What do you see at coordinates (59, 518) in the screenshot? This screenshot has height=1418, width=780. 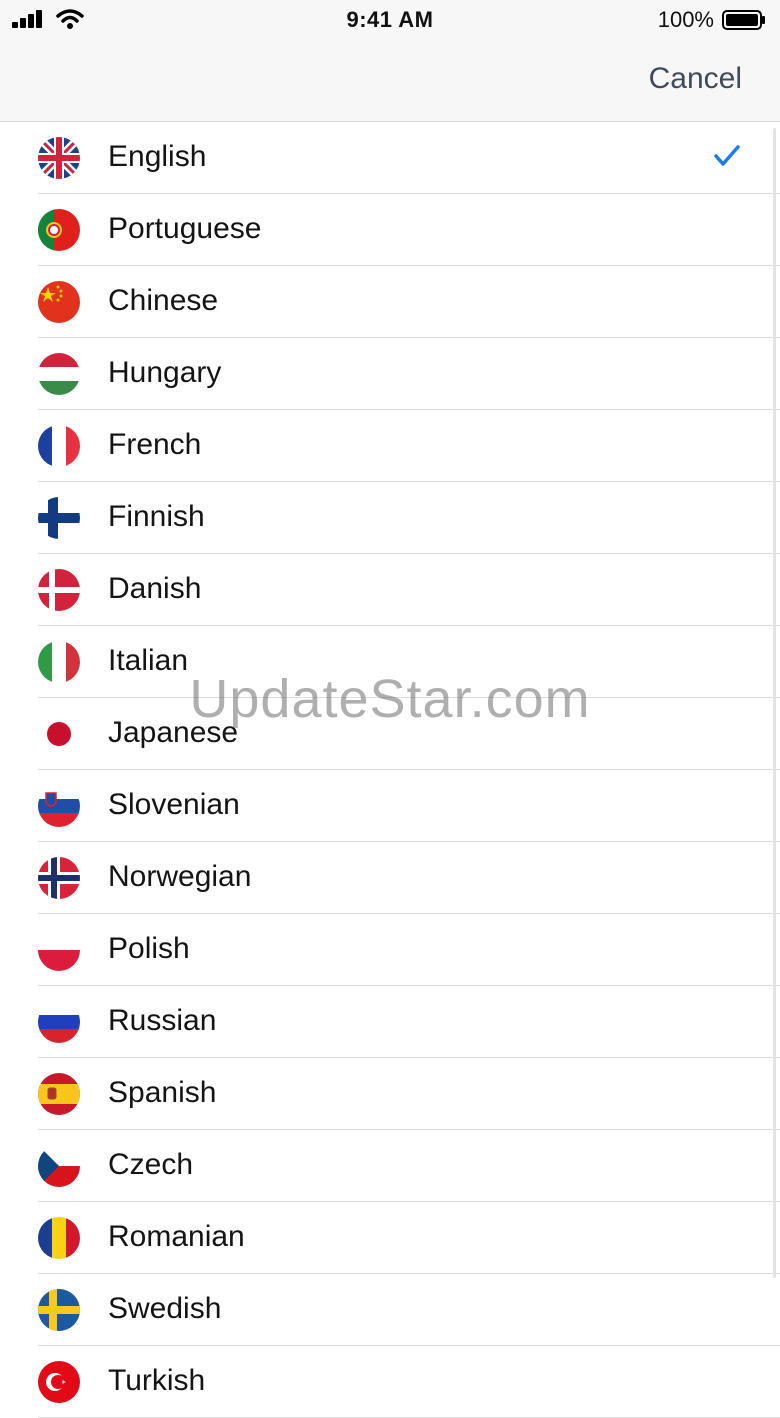 I see `finland-flag-icon` at bounding box center [59, 518].